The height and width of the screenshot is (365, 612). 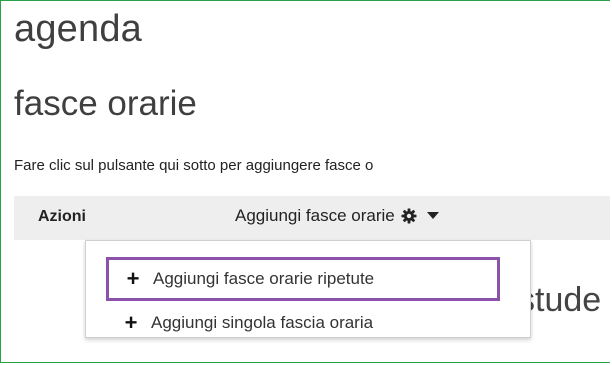 I want to click on caret-down-icon, so click(x=432, y=216).